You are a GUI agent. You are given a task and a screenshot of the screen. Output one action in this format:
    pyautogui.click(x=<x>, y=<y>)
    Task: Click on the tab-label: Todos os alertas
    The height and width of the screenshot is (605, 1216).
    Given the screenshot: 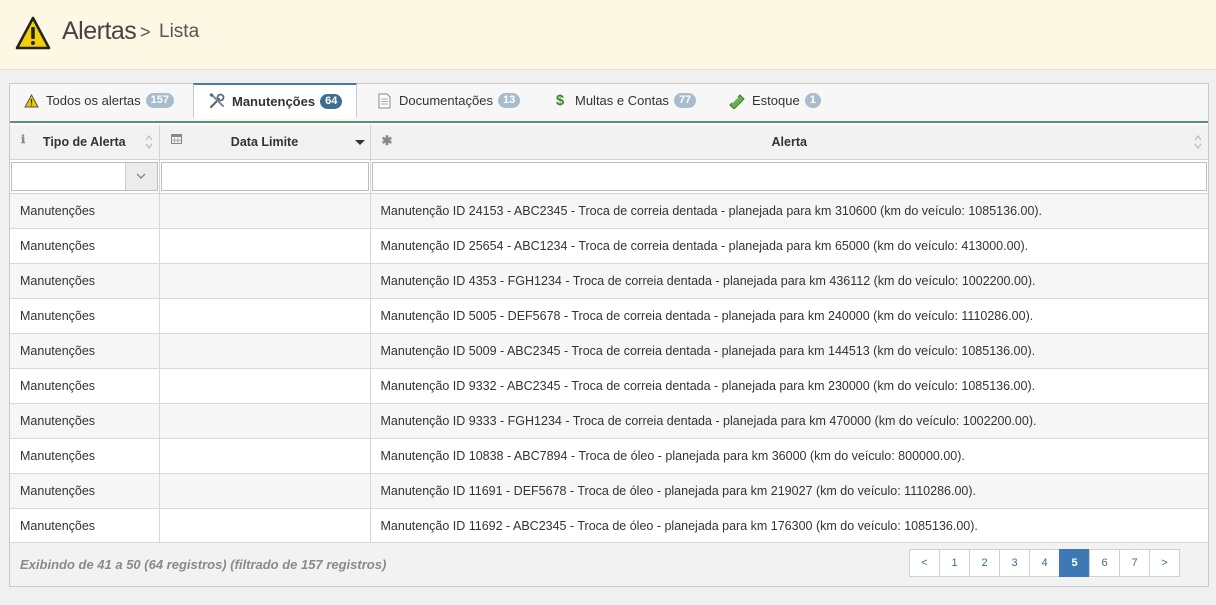 What is the action you would take?
    pyautogui.click(x=93, y=100)
    